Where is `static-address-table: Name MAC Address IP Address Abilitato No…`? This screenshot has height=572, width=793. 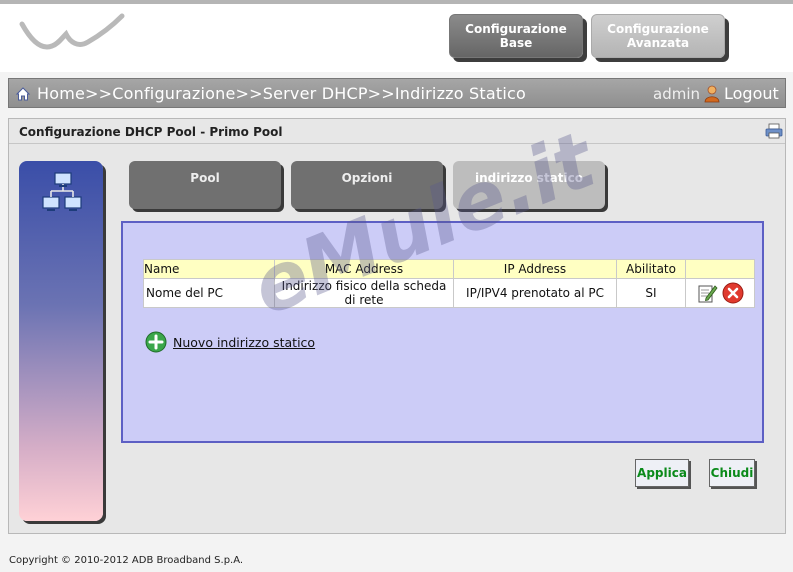 static-address-table: Name MAC Address IP Address Abilitato No… is located at coordinates (449, 283).